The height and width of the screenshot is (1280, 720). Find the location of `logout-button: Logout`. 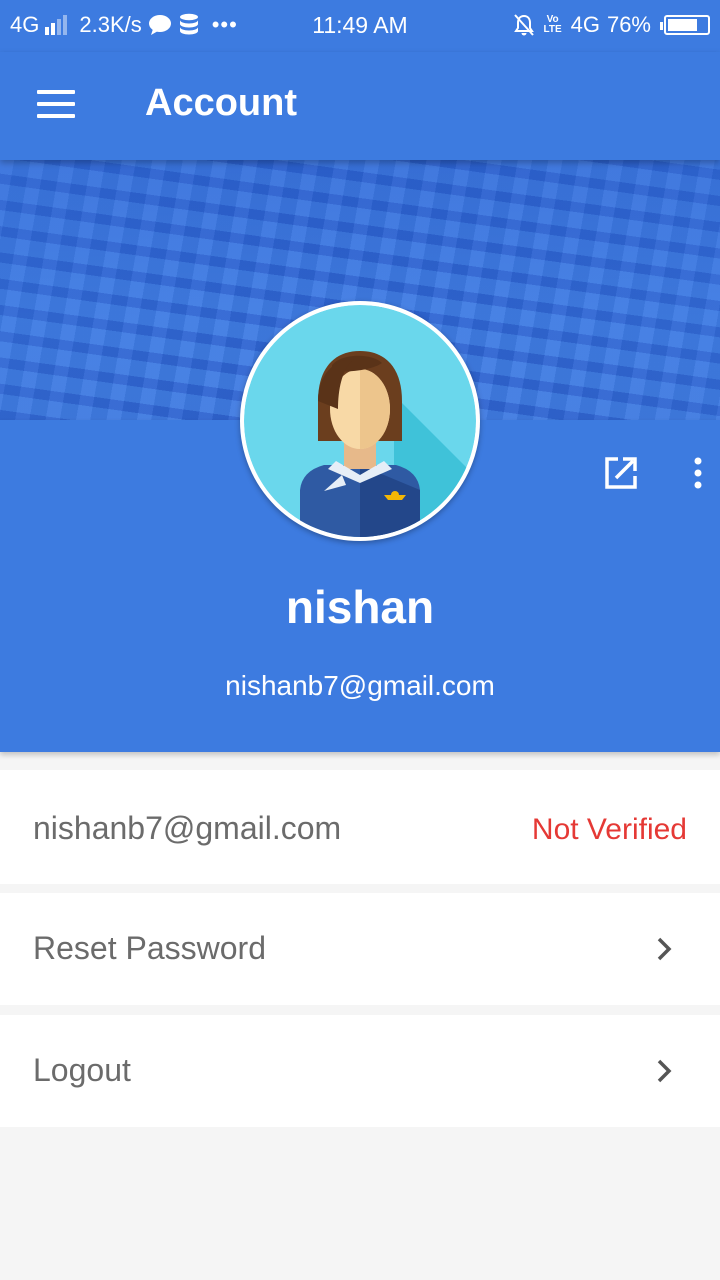

logout-button: Logout is located at coordinates (360, 1071).